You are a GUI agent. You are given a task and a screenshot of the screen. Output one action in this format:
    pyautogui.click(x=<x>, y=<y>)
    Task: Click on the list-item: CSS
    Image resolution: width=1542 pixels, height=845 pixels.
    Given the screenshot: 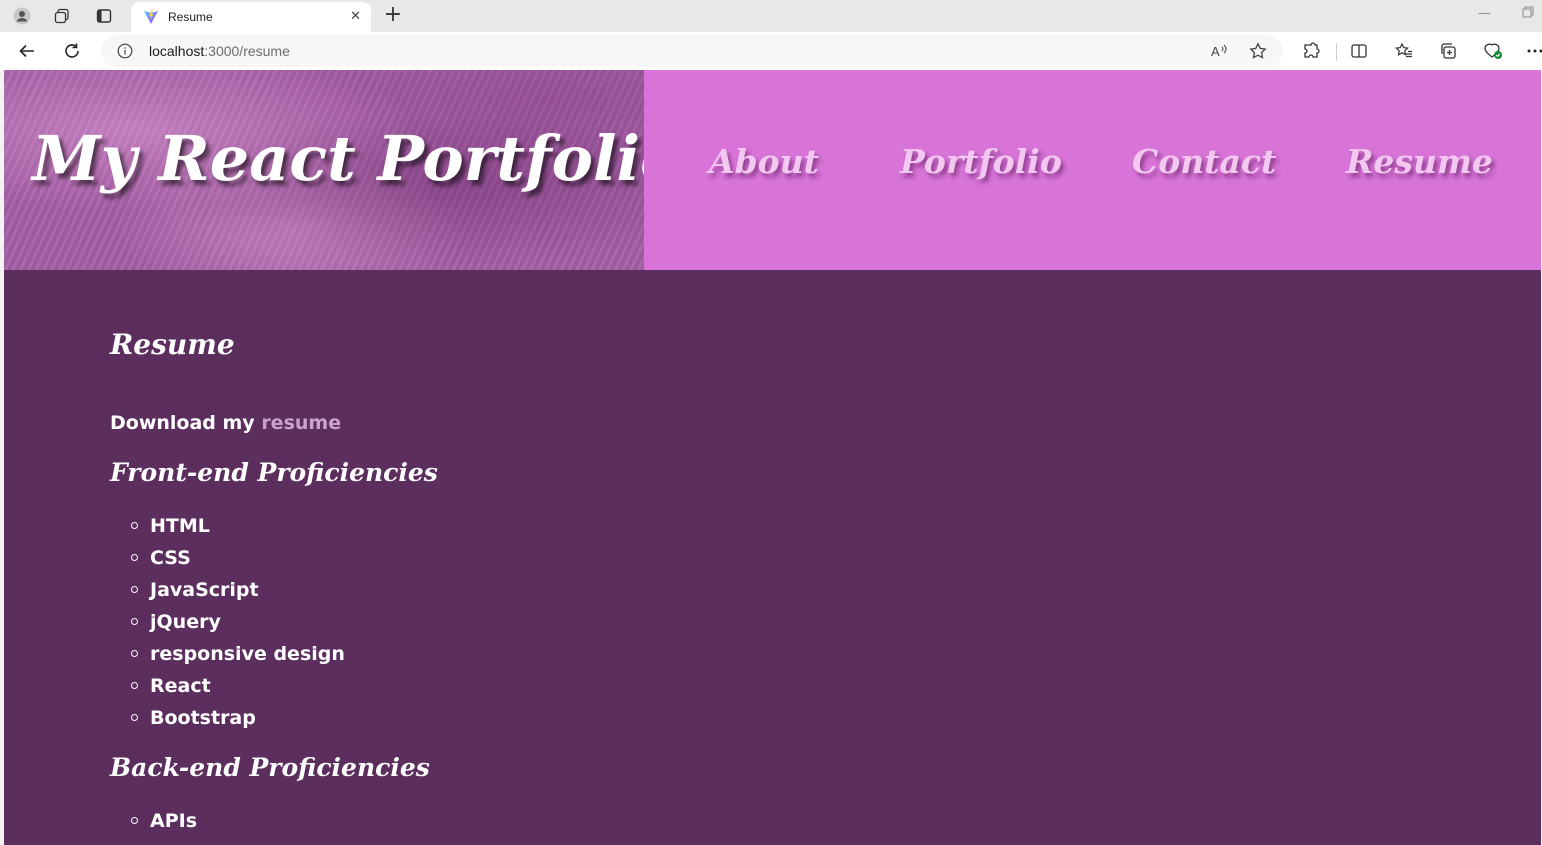 What is the action you would take?
    pyautogui.click(x=227, y=558)
    